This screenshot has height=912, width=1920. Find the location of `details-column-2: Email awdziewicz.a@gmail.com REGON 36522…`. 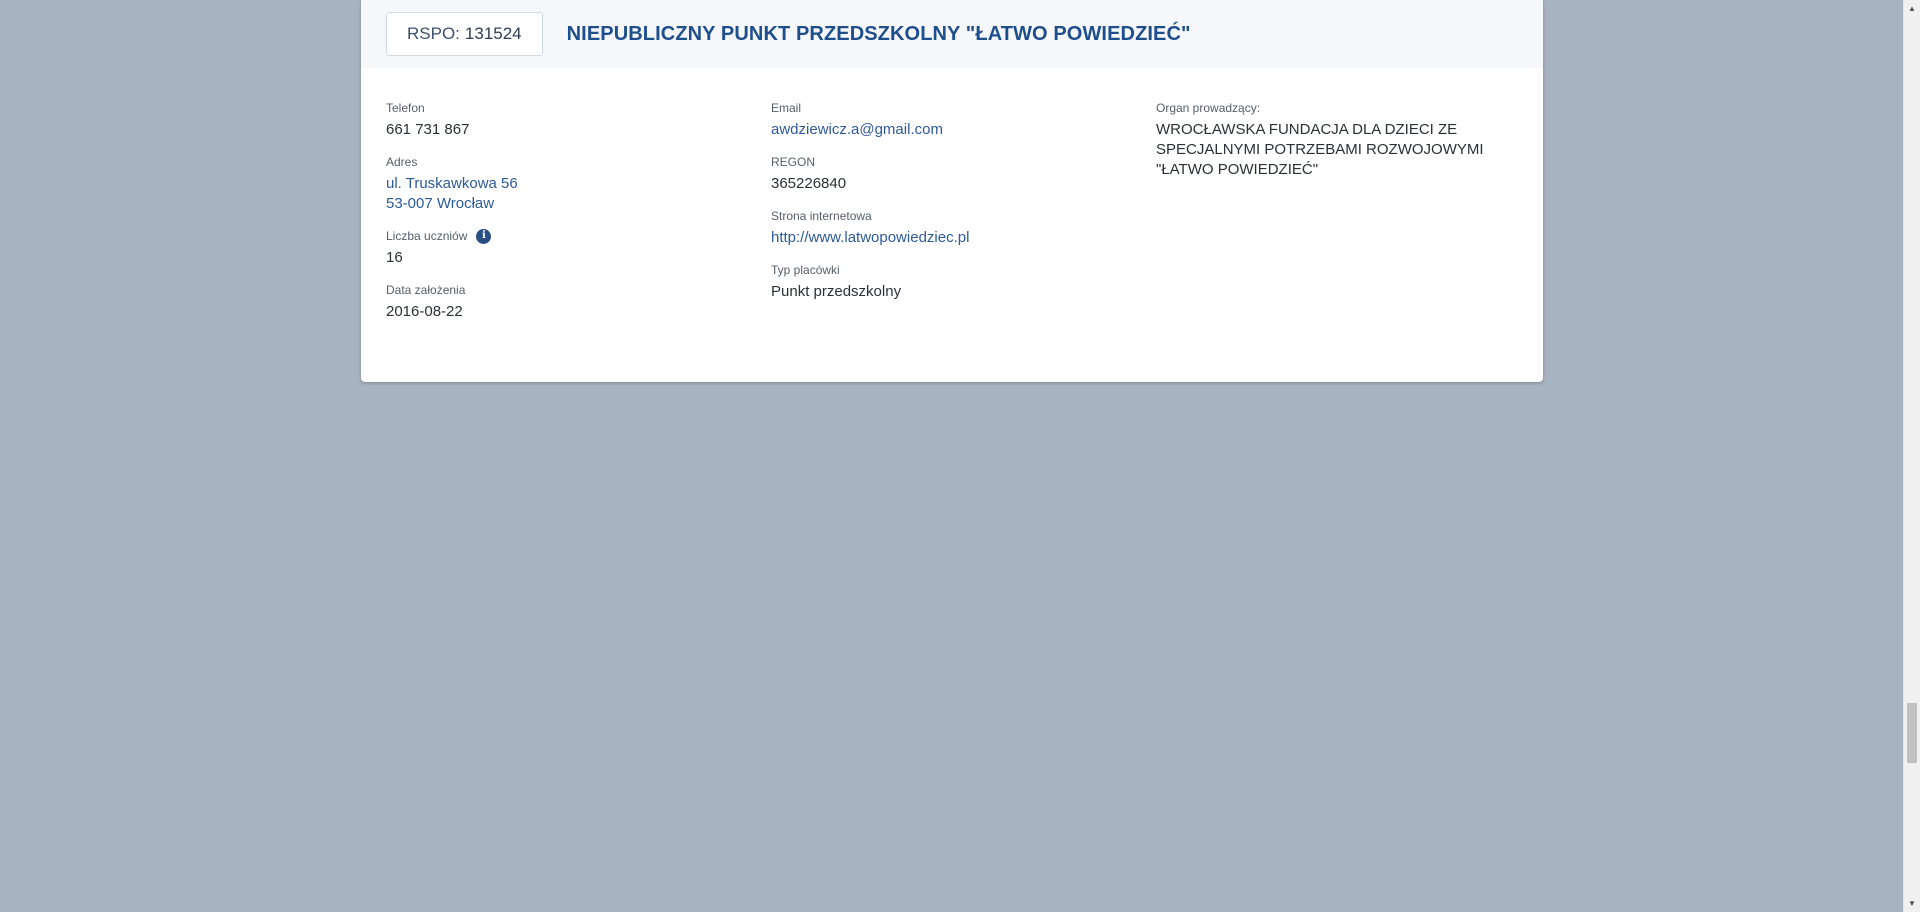

details-column-2: Email awdziewicz.a@gmail.com REGON 36522… is located at coordinates (951, 208).